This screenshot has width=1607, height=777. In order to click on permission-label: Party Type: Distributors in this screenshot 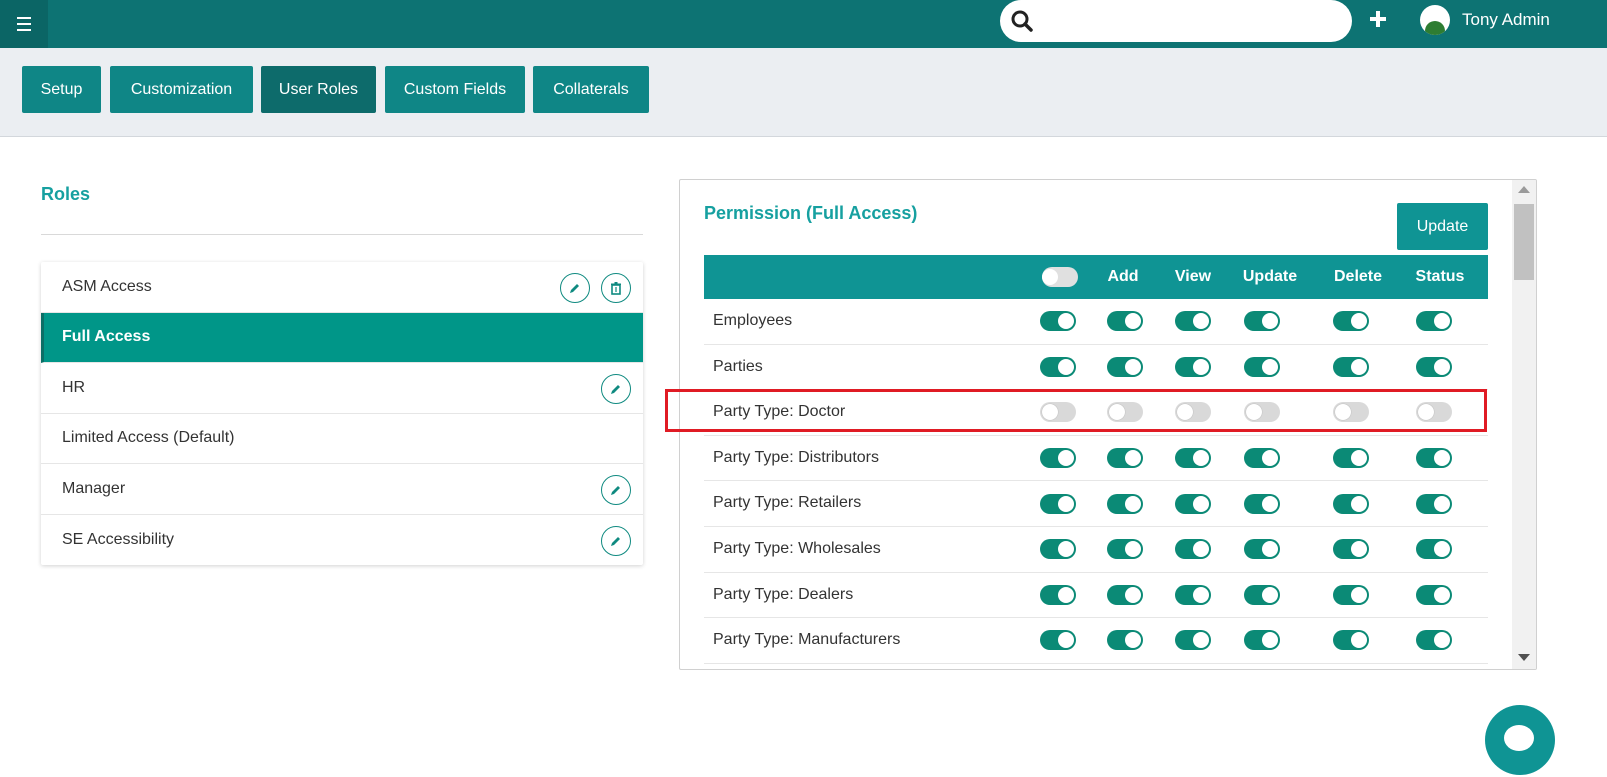, I will do `click(796, 457)`.